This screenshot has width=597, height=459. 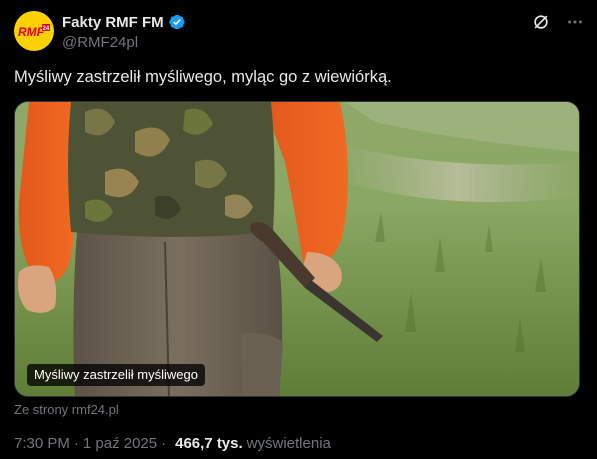 I want to click on link-card-title: Myśliwy zastrzelił myśliwego, so click(x=116, y=375).